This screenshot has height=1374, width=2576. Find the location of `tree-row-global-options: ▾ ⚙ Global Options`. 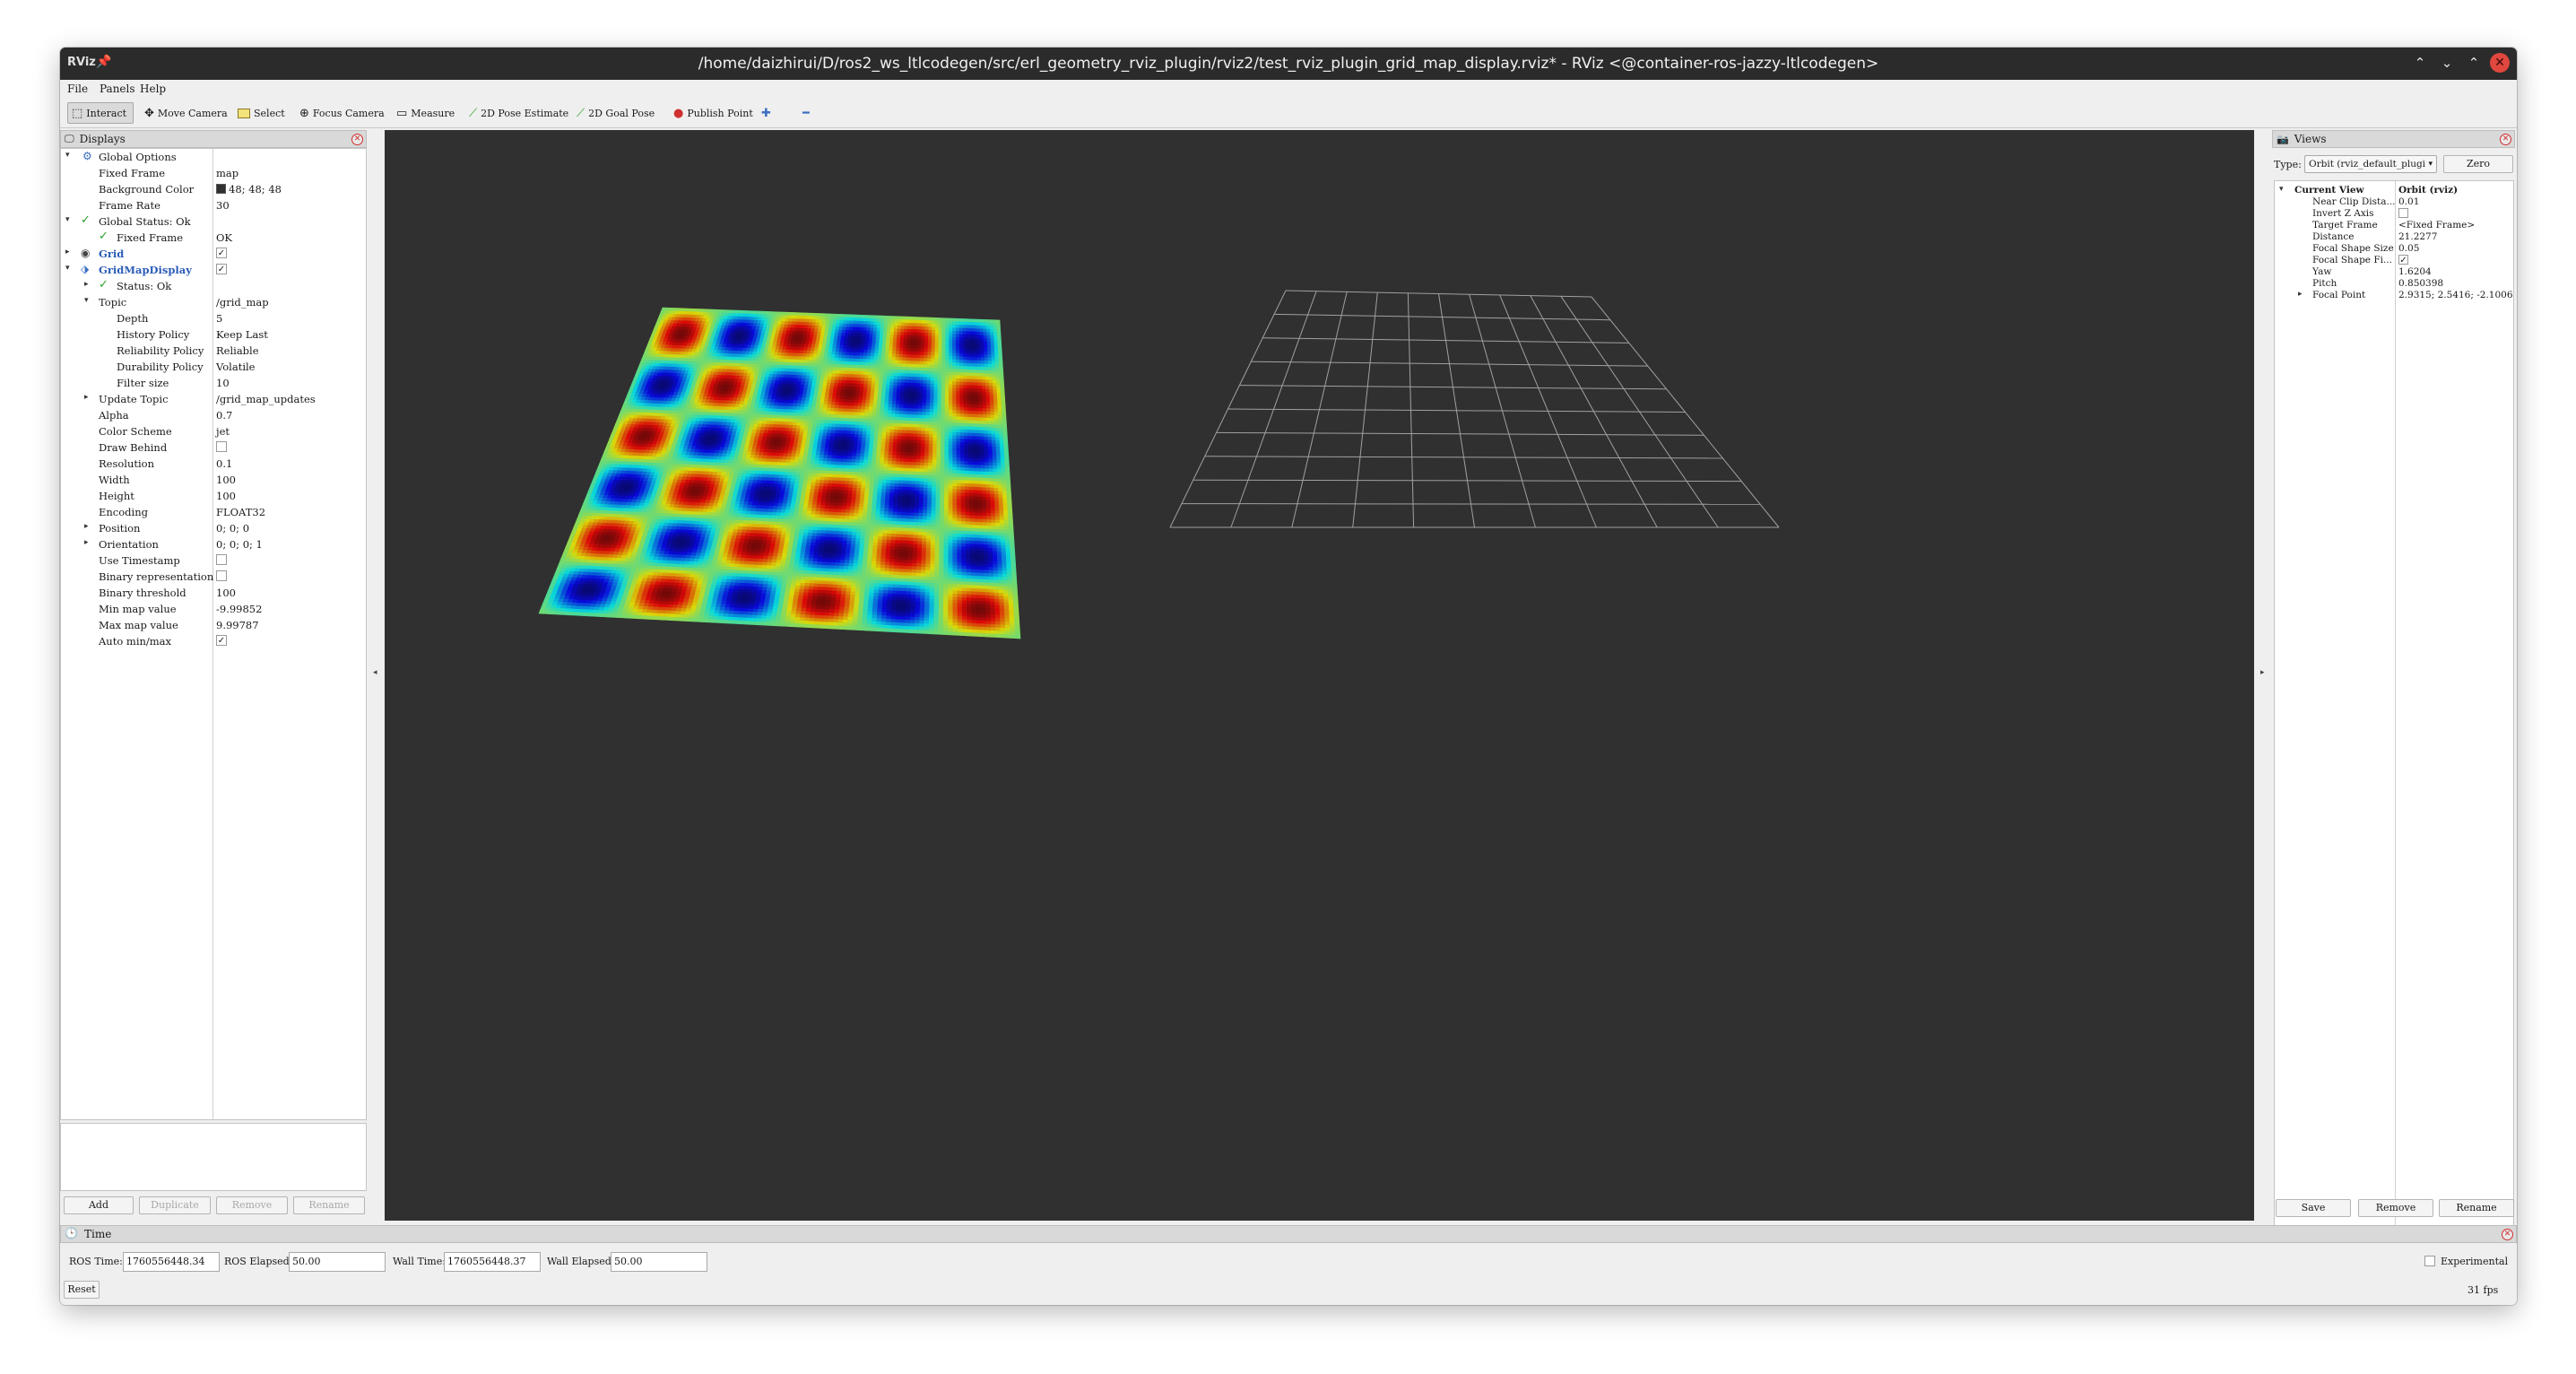

tree-row-global-options: ▾ ⚙ Global Options is located at coordinates (213, 157).